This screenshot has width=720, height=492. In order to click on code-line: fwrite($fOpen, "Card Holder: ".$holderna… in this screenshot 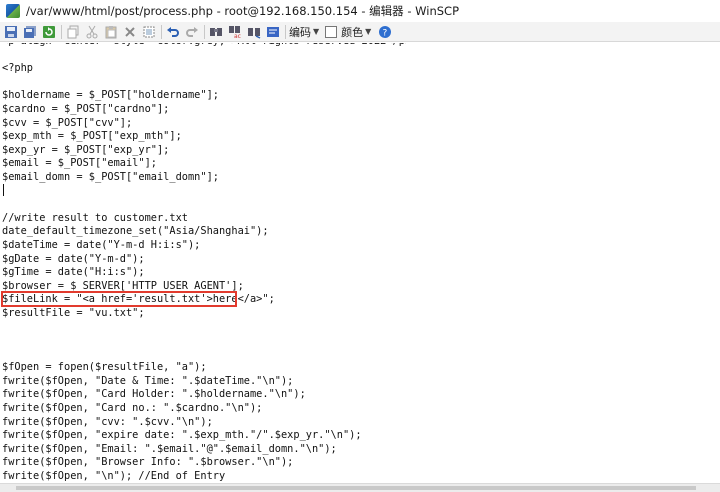, I will do `click(154, 394)`.